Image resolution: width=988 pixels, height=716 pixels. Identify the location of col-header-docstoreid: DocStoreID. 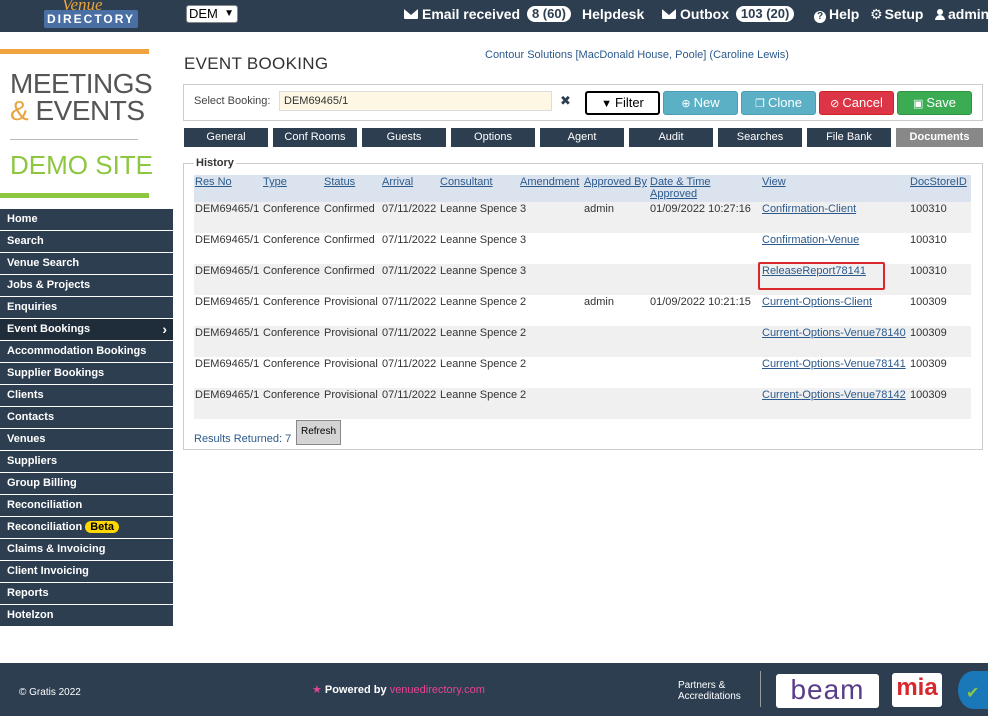
(940, 188).